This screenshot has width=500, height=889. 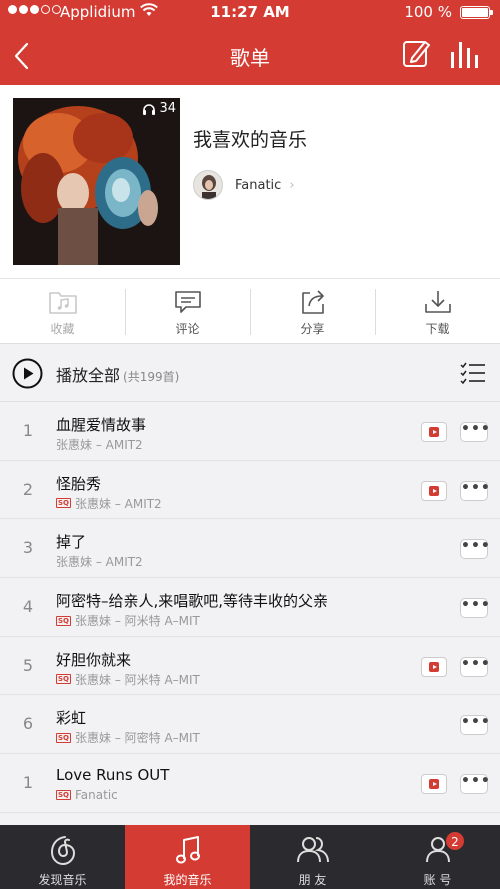 What do you see at coordinates (416, 54) in the screenshot?
I see `edit-icon` at bounding box center [416, 54].